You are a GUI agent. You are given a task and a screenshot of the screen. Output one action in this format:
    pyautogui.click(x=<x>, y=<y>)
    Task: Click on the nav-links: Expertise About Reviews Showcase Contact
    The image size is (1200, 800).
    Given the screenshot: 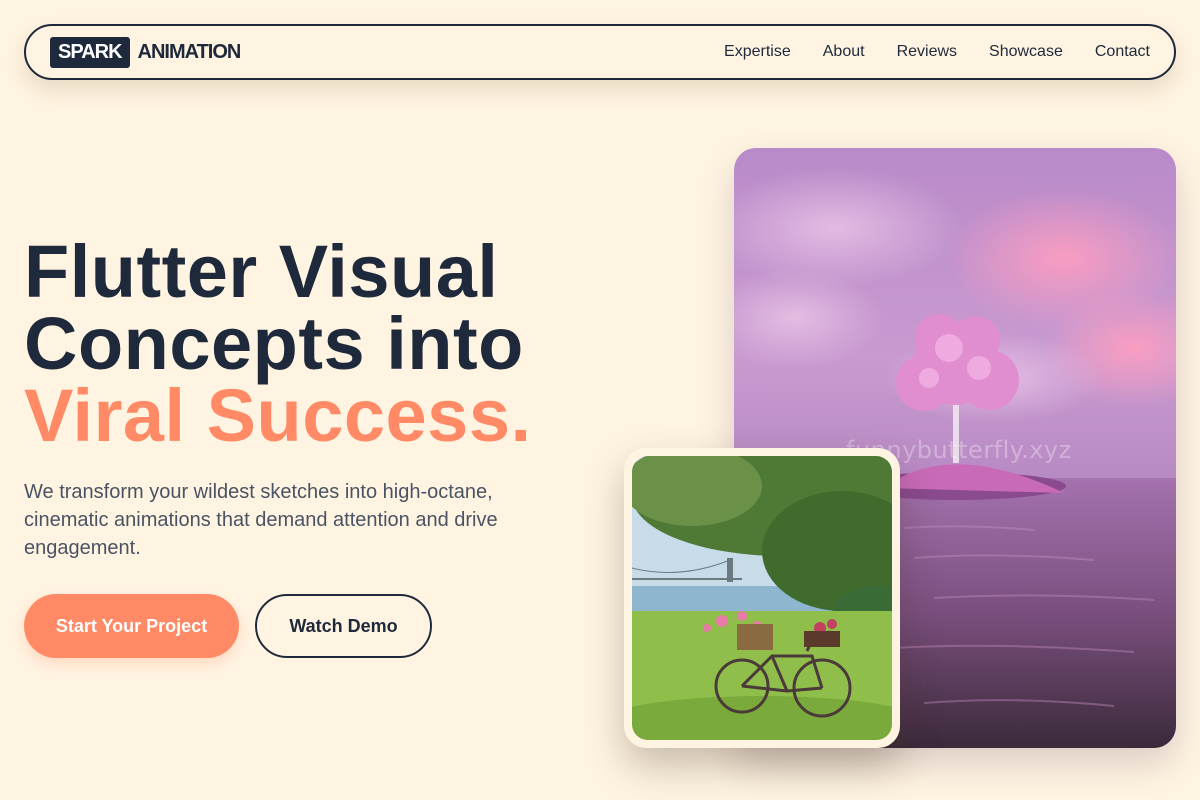 What is the action you would take?
    pyautogui.click(x=937, y=52)
    